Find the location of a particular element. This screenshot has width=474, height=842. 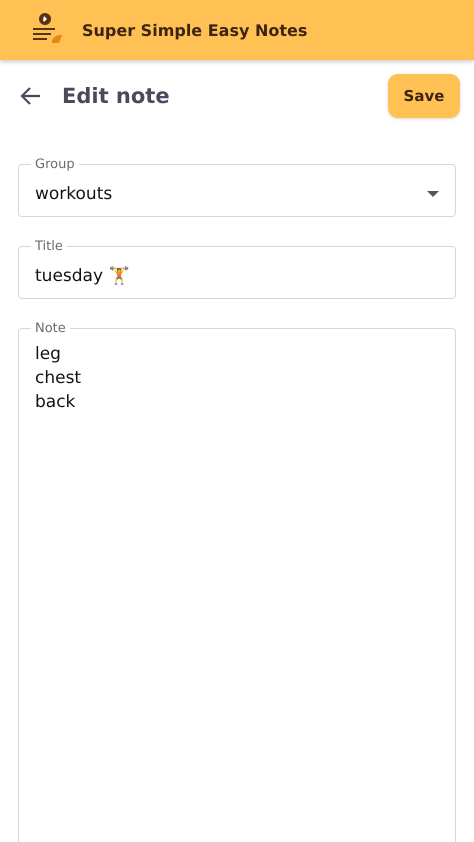

page-title: Edit note is located at coordinates (116, 96).